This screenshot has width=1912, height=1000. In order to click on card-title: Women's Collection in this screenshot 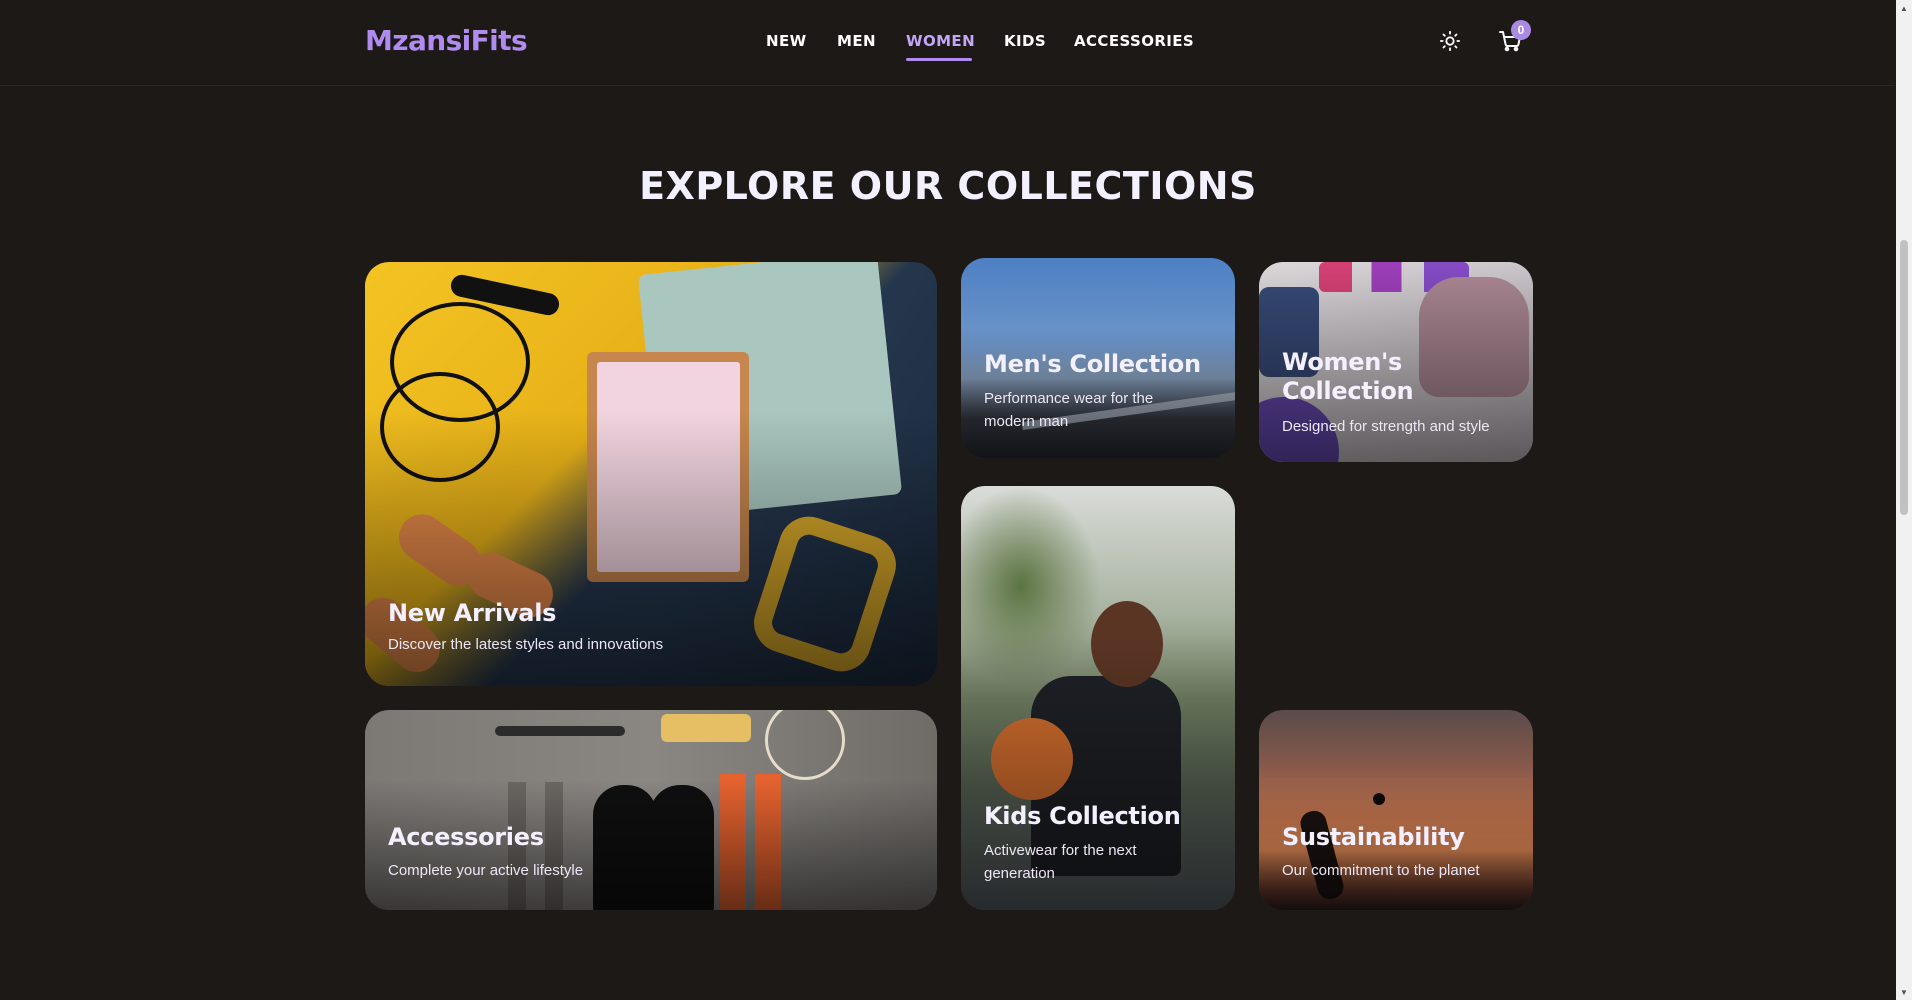, I will do `click(1348, 376)`.